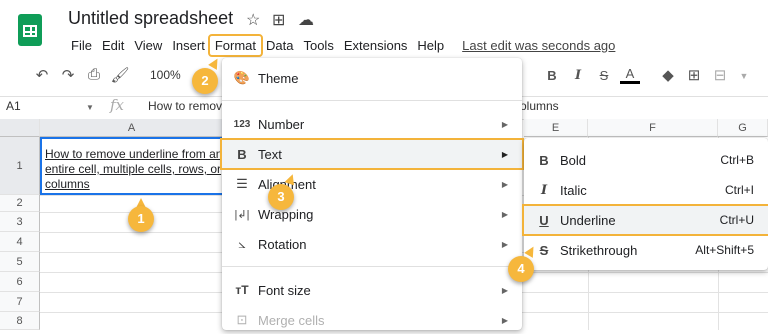 This screenshot has height=334, width=768. I want to click on shortcut-label: Ctrl+I, so click(739, 190).